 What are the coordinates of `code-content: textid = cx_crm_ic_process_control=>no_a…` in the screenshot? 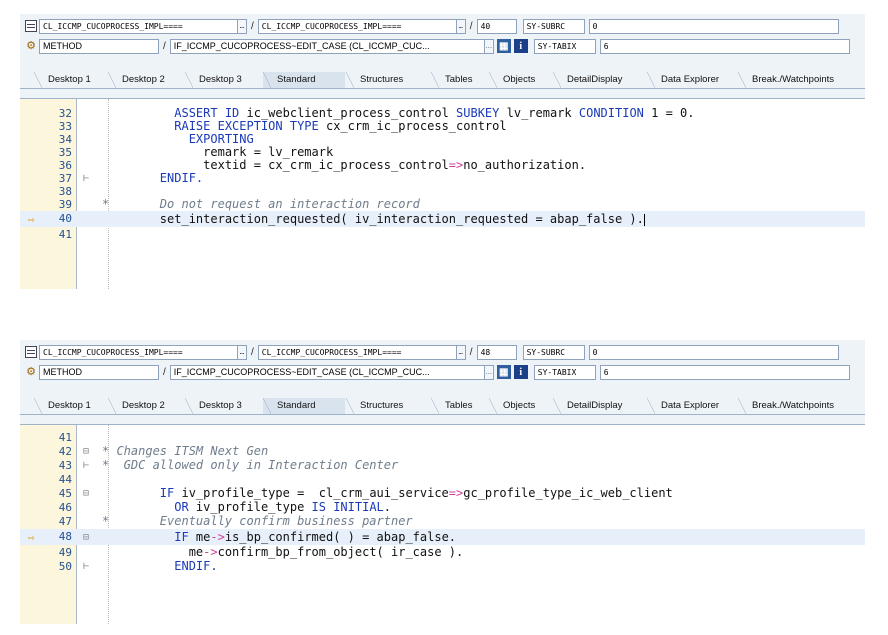 It's located at (344, 165).